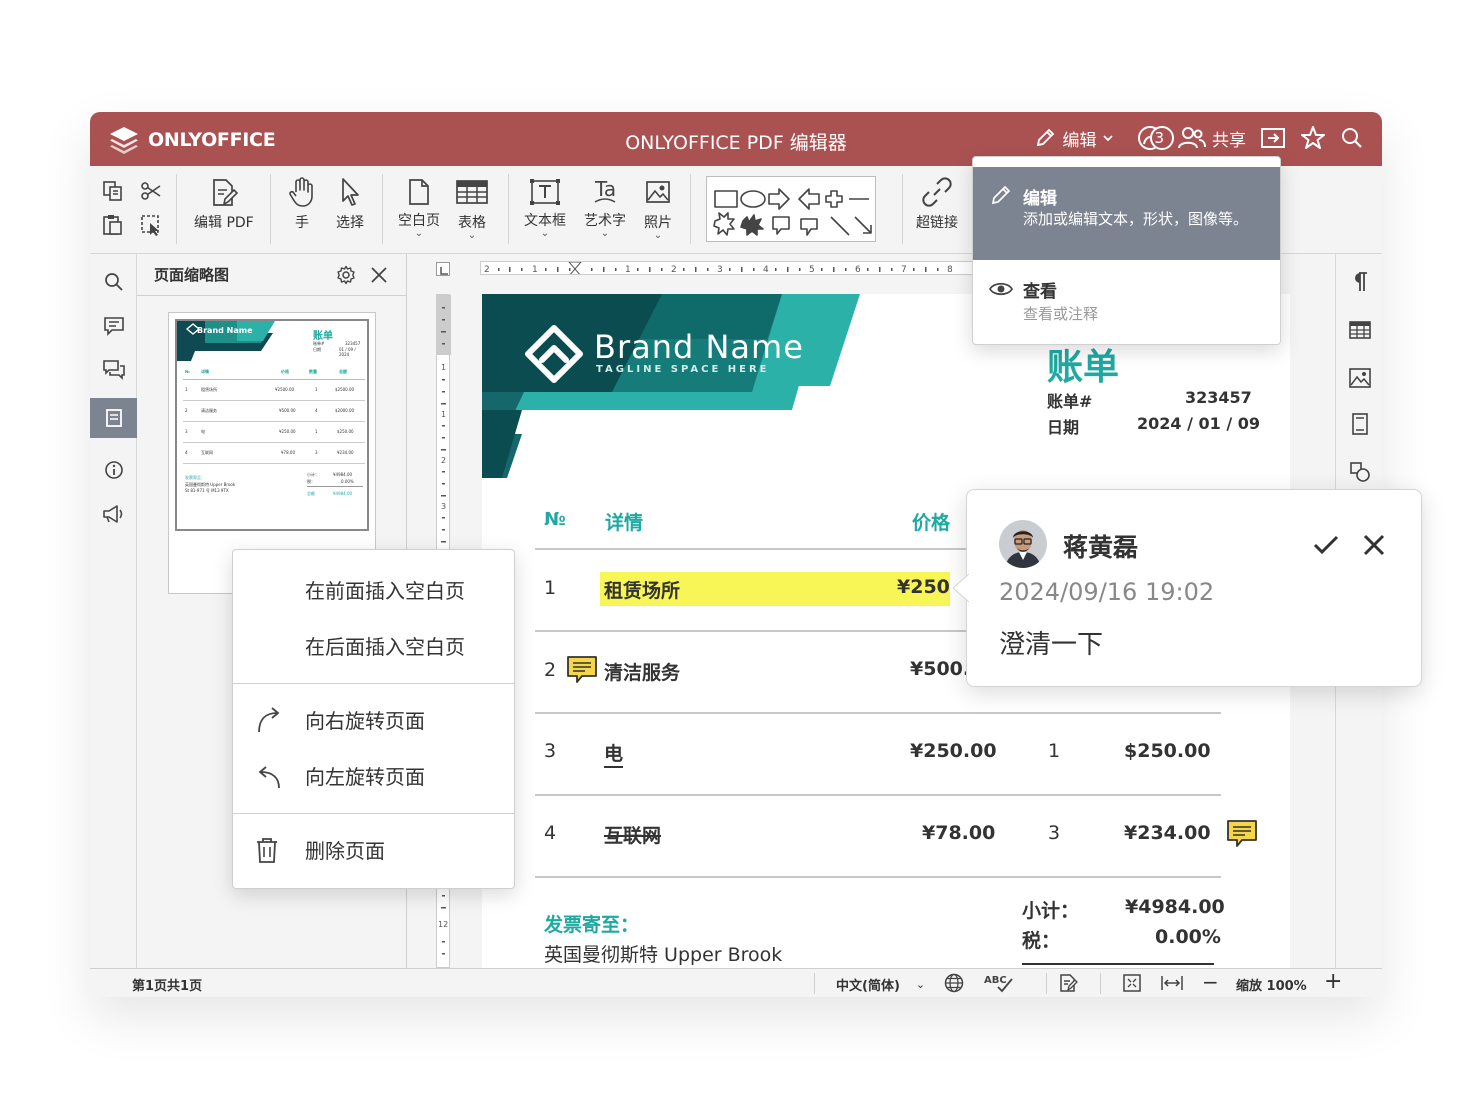  What do you see at coordinates (954, 983) in the screenshot?
I see `doc-language-button` at bounding box center [954, 983].